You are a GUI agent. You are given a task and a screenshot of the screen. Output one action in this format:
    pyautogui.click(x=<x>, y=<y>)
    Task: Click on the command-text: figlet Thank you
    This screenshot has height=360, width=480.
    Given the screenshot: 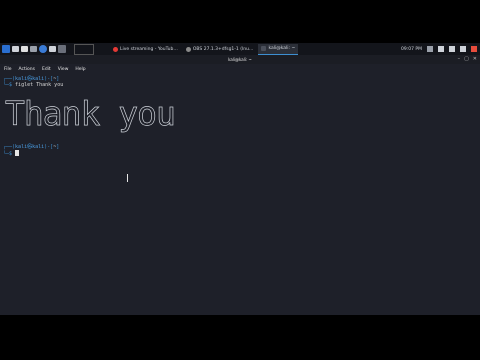 What is the action you would take?
    pyautogui.click(x=39, y=85)
    